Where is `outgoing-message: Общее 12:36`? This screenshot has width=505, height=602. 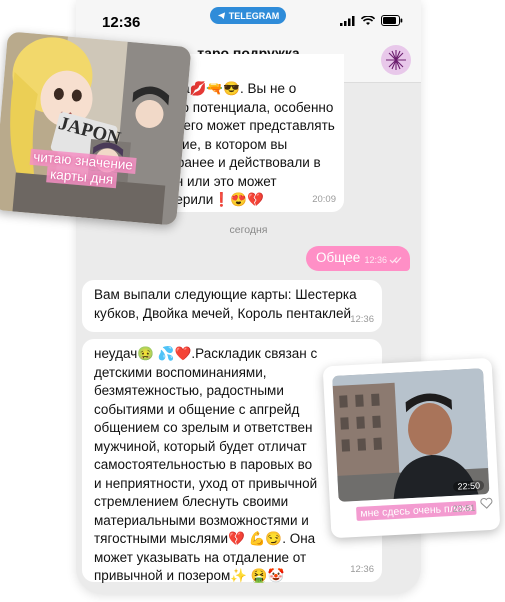 outgoing-message: Общее 12:36 is located at coordinates (358, 258).